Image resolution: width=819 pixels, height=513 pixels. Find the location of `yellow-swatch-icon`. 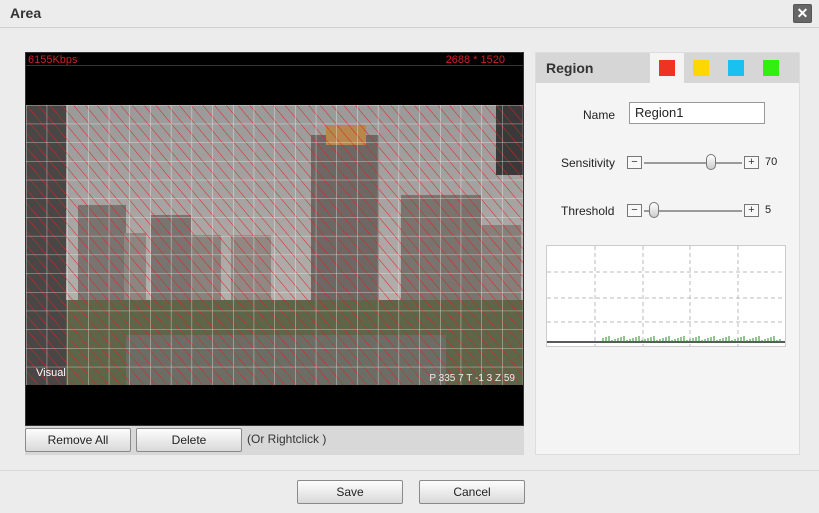

yellow-swatch-icon is located at coordinates (701, 68).